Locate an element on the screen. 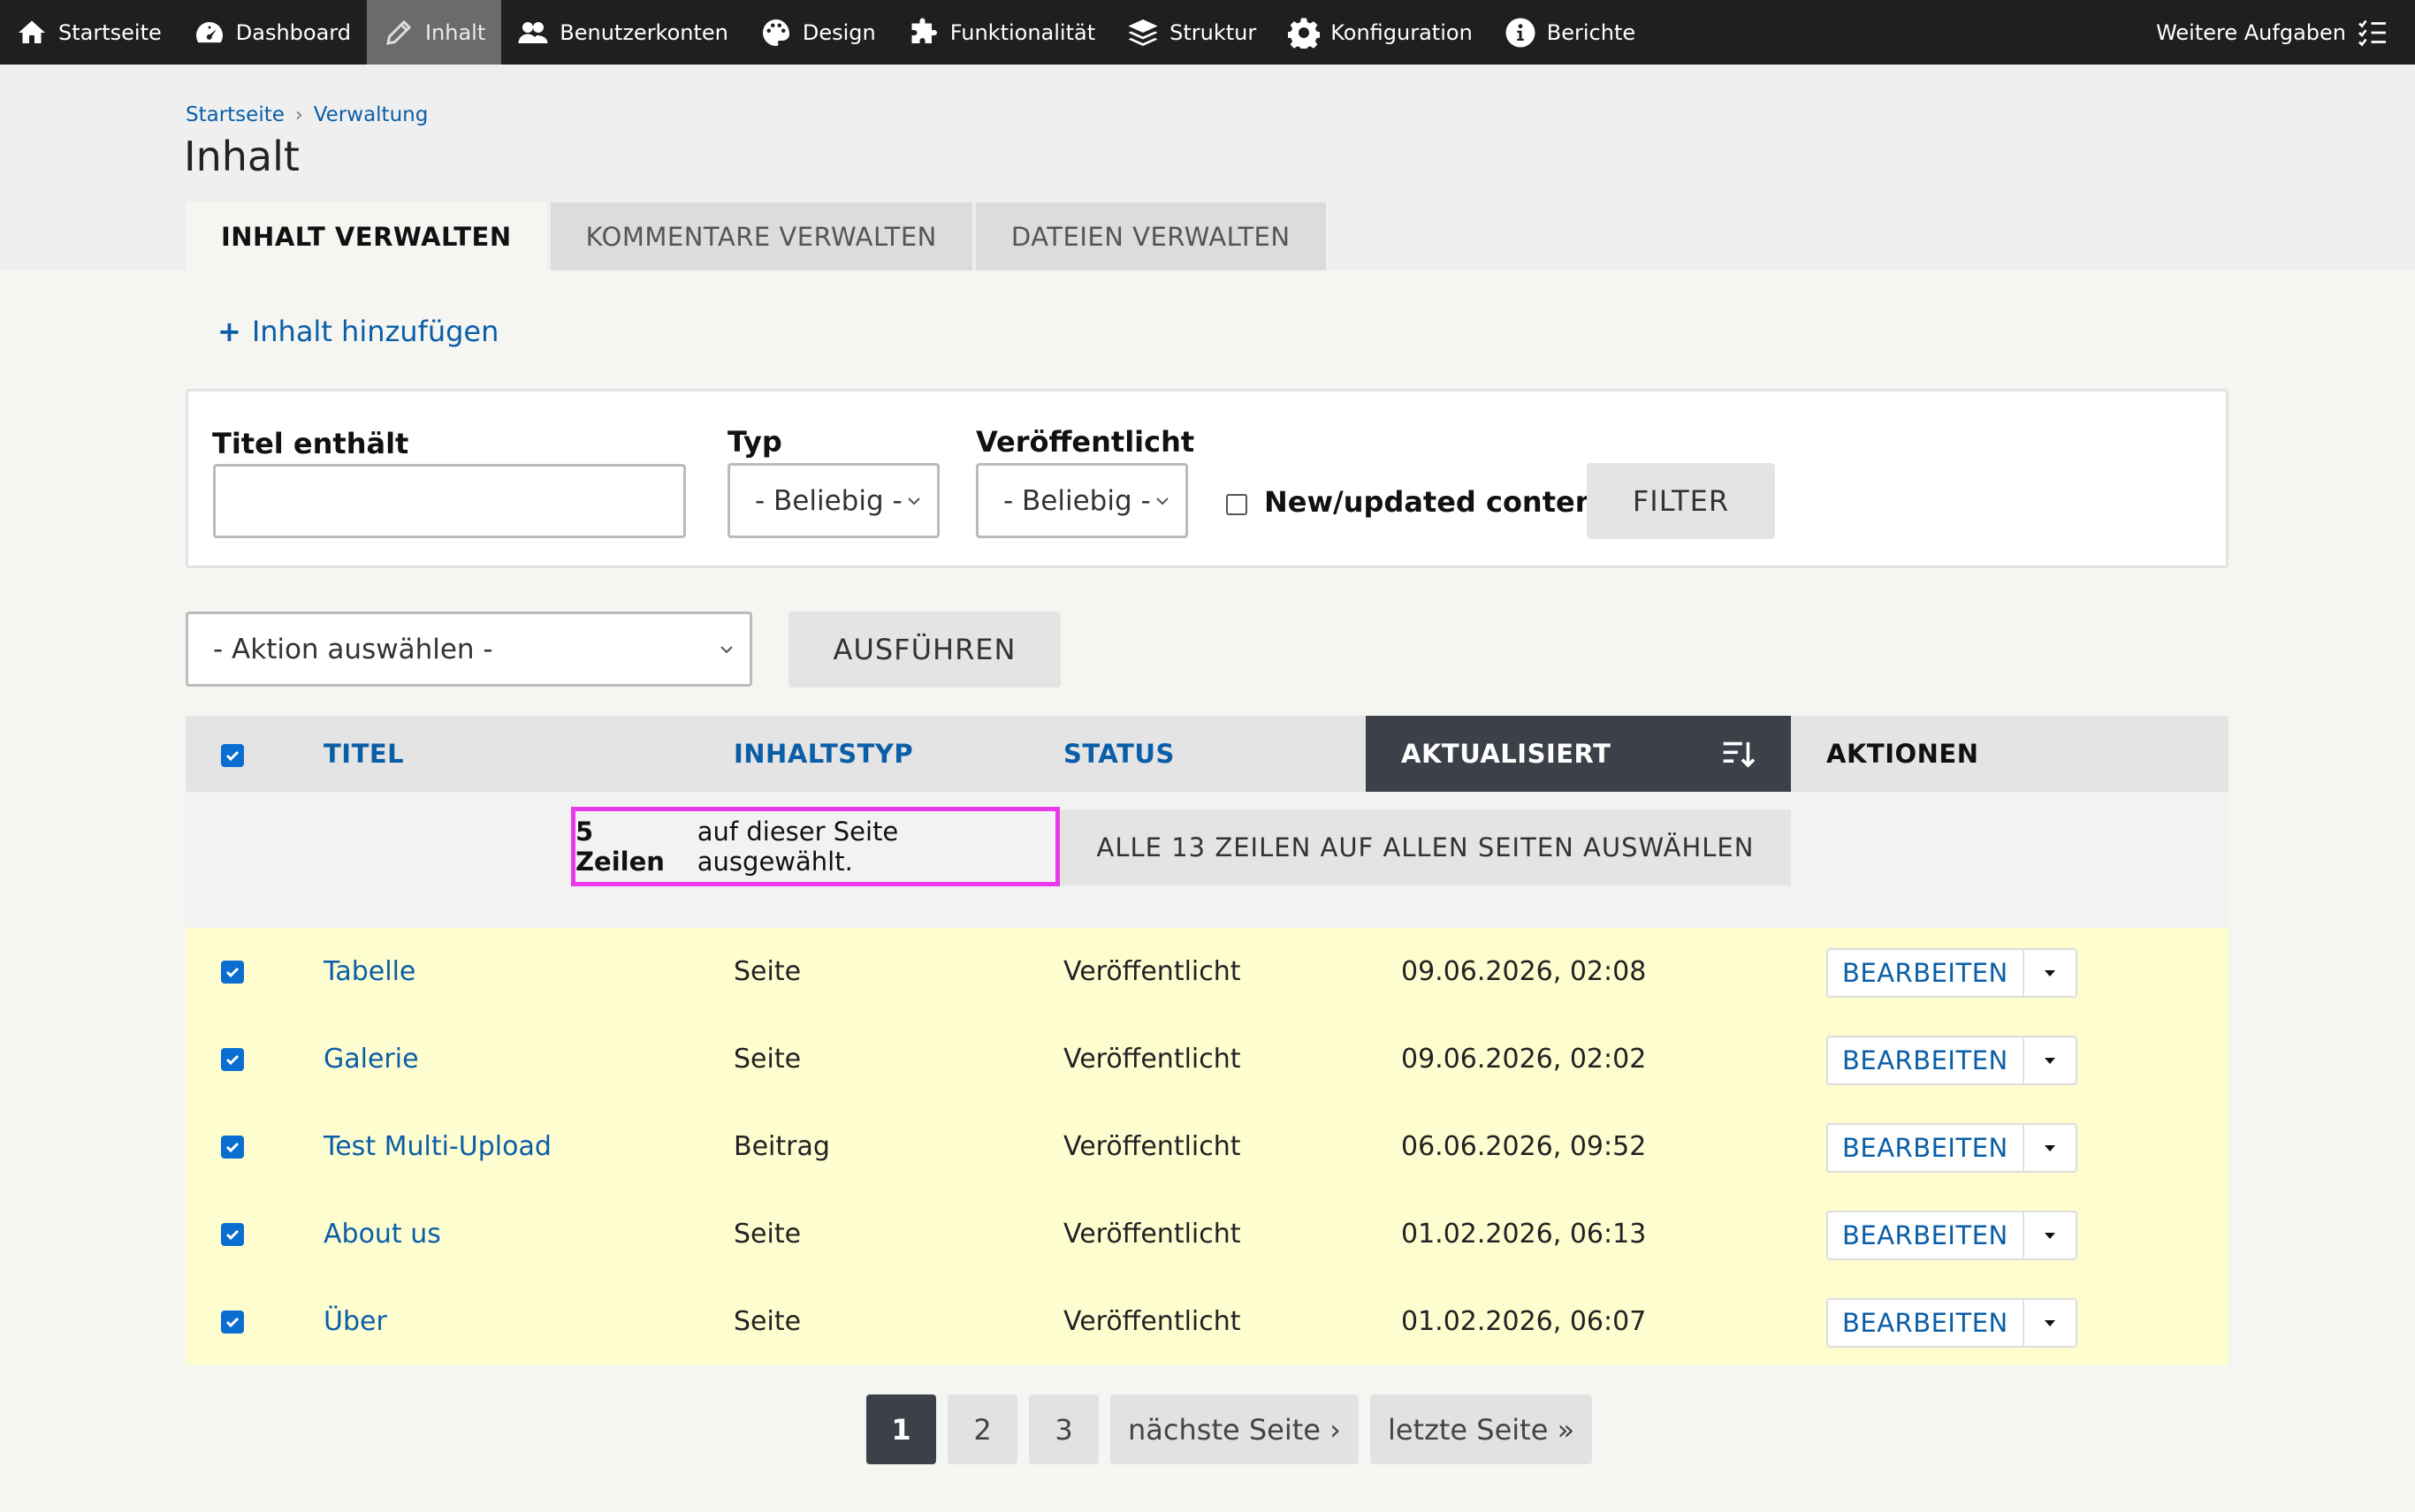  row-title-link: Test Multi-Upload is located at coordinates (438, 1146).